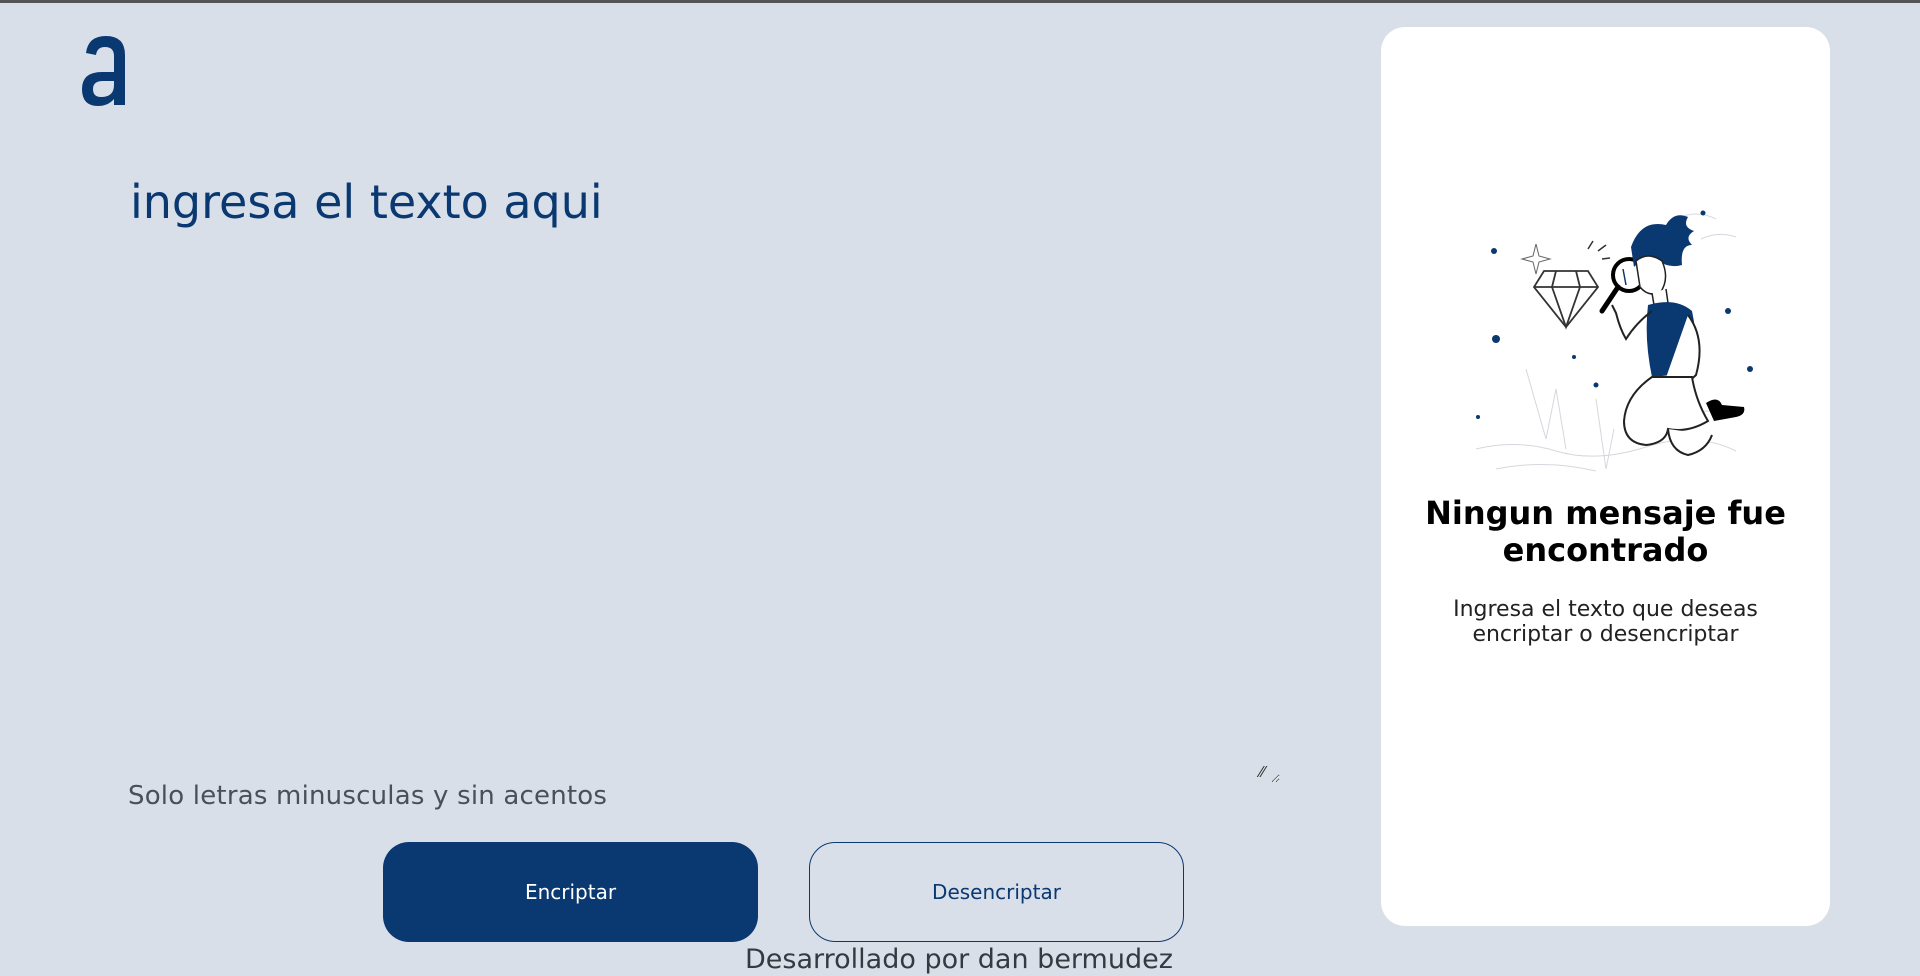 Image resolution: width=1920 pixels, height=976 pixels. What do you see at coordinates (570, 892) in the screenshot?
I see `encrypt-button: Encriptar` at bounding box center [570, 892].